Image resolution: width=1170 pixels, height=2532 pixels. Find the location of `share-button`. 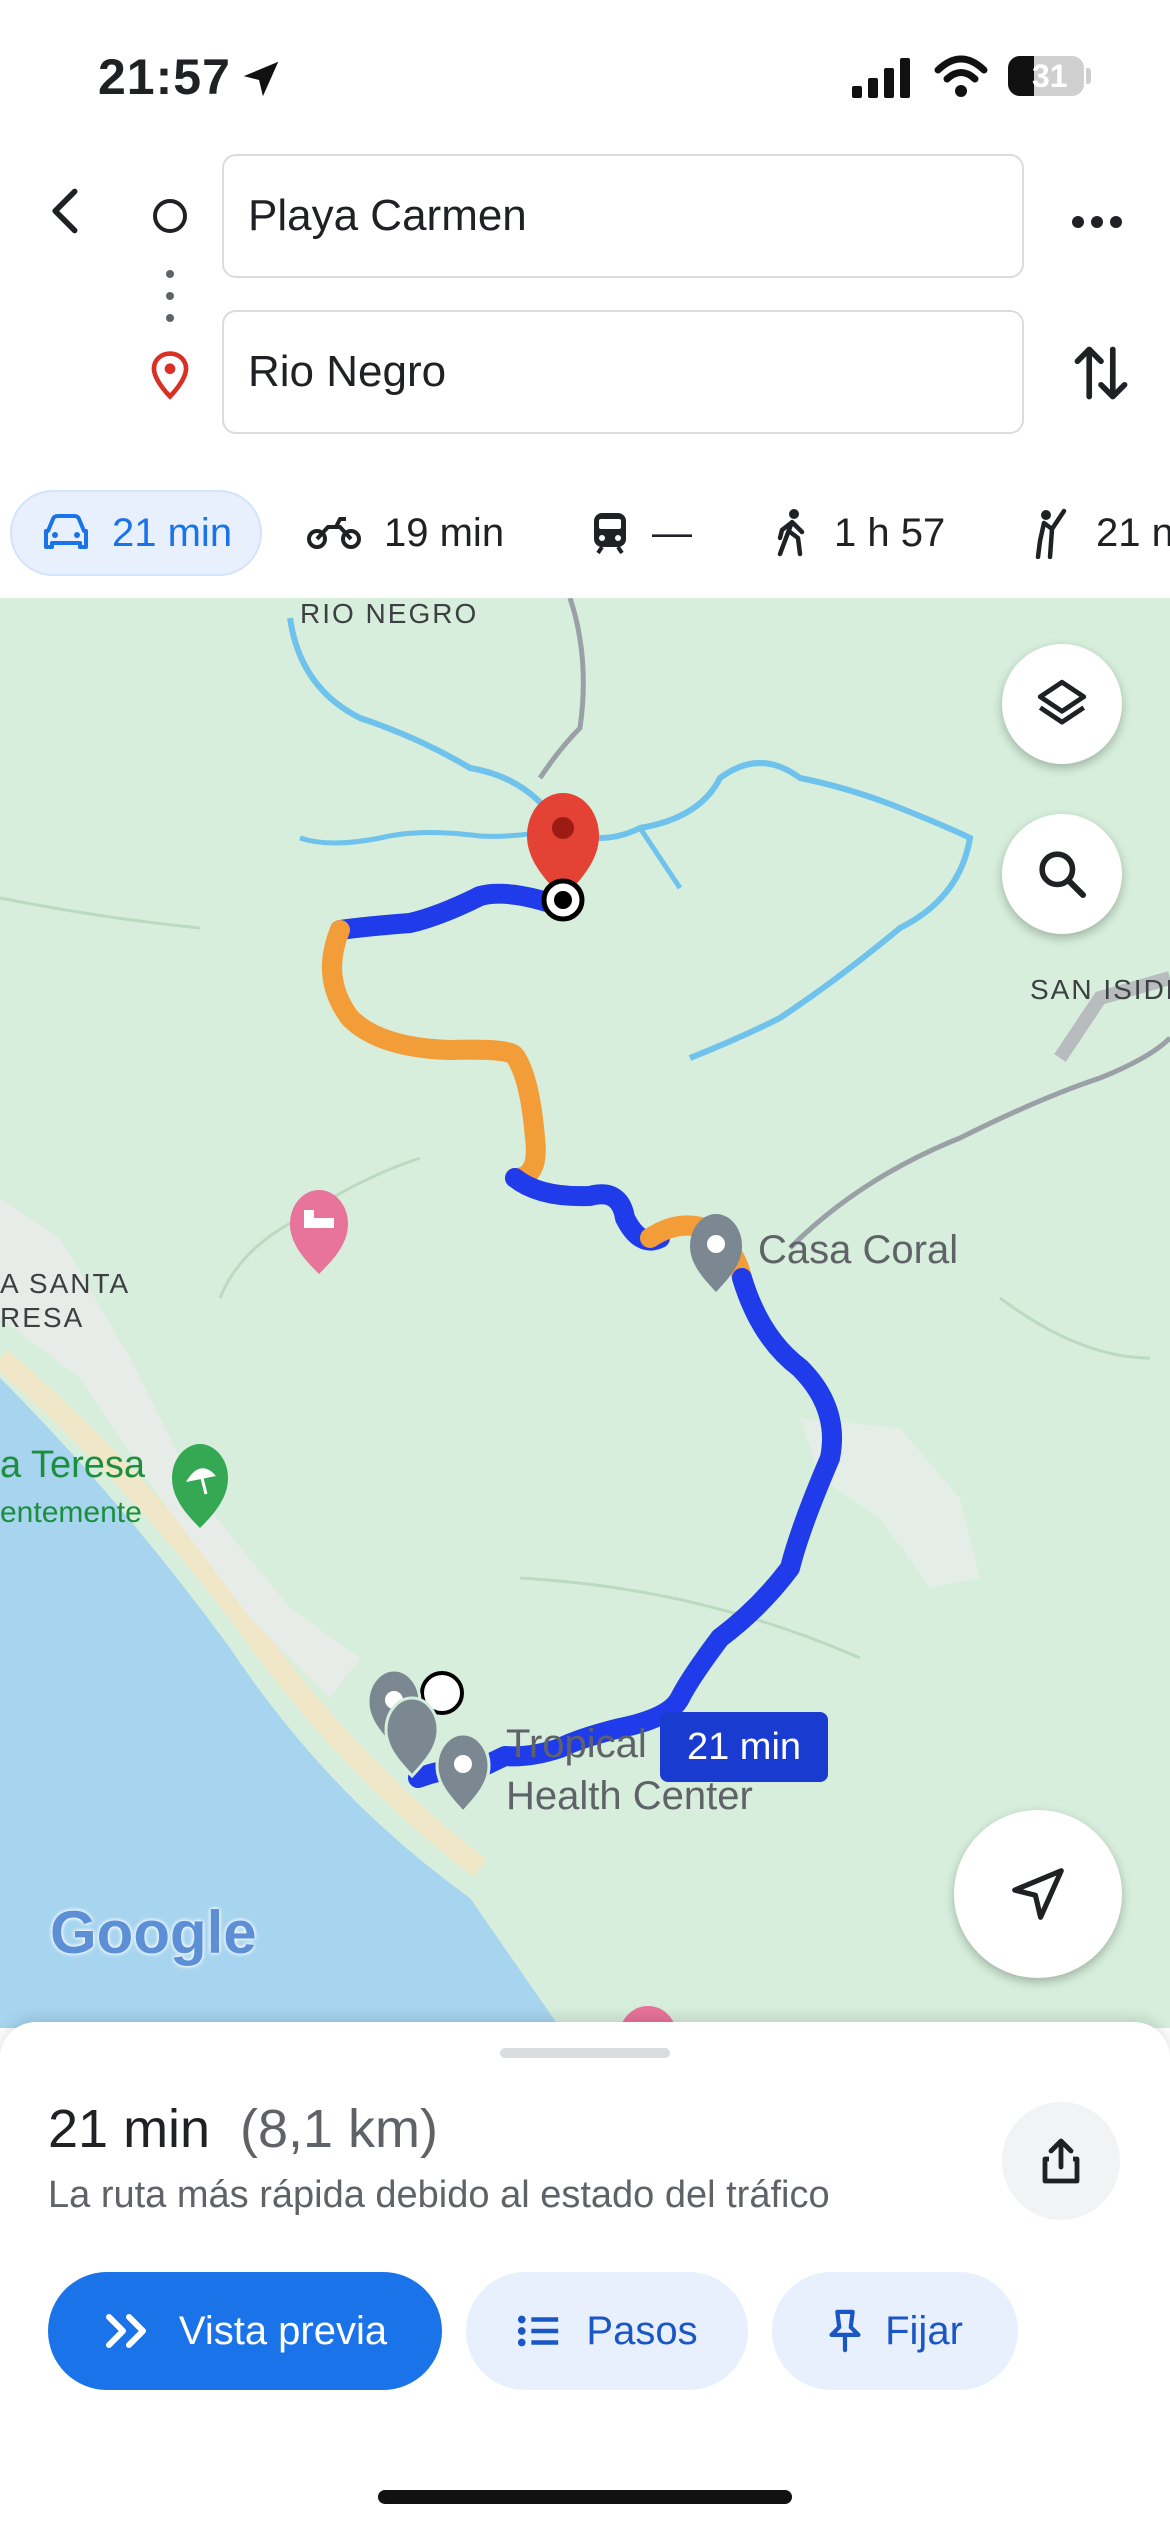

share-button is located at coordinates (1061, 2161).